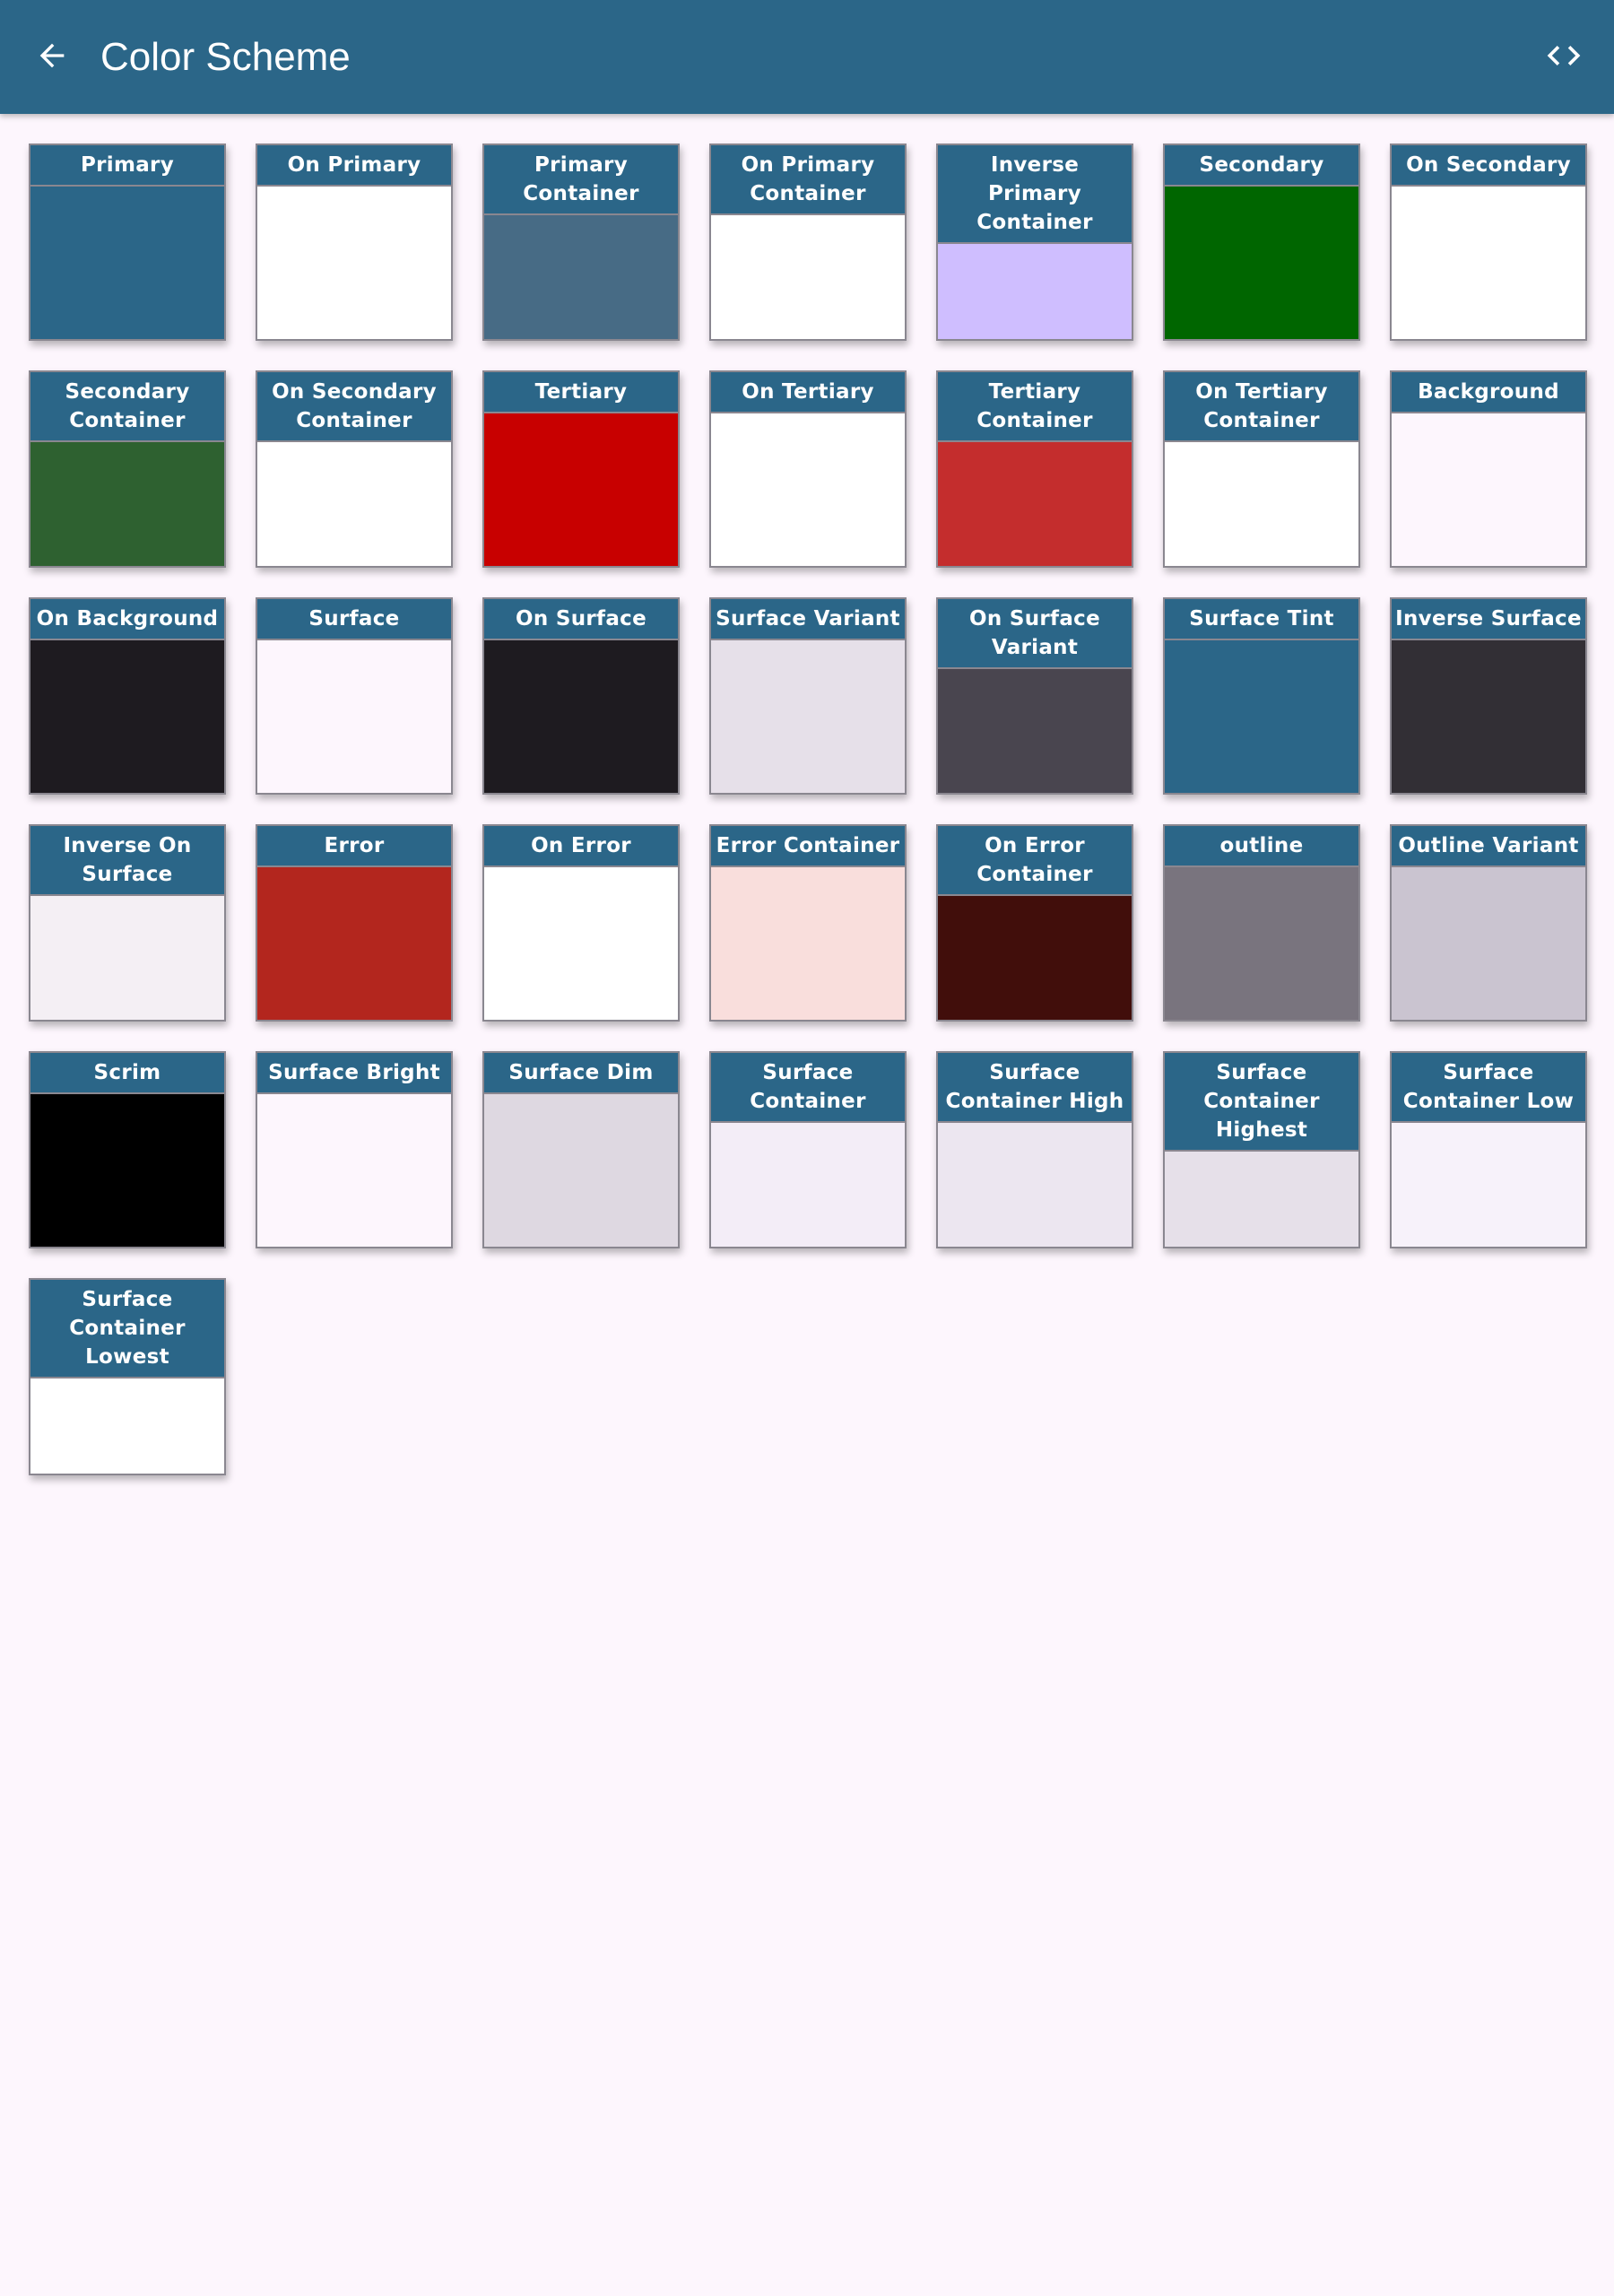 This screenshot has height=2296, width=1614. I want to click on color-swatch: outline, so click(1261, 923).